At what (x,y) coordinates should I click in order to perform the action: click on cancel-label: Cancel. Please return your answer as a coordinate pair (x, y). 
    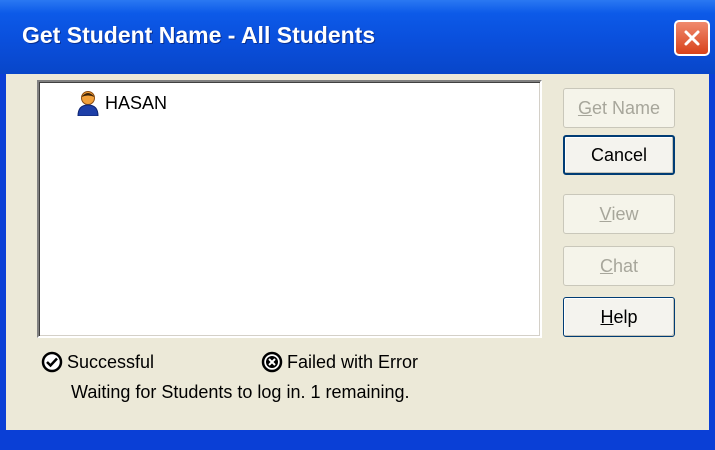
    Looking at the image, I should click on (619, 154).